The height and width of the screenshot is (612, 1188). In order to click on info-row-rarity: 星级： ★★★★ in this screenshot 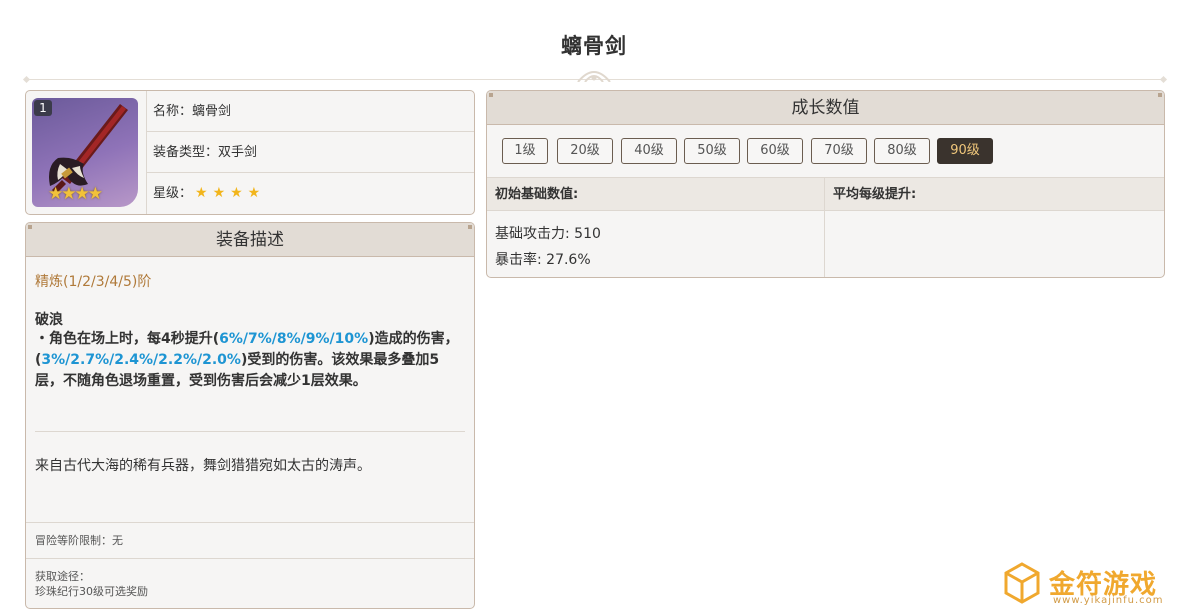, I will do `click(310, 193)`.